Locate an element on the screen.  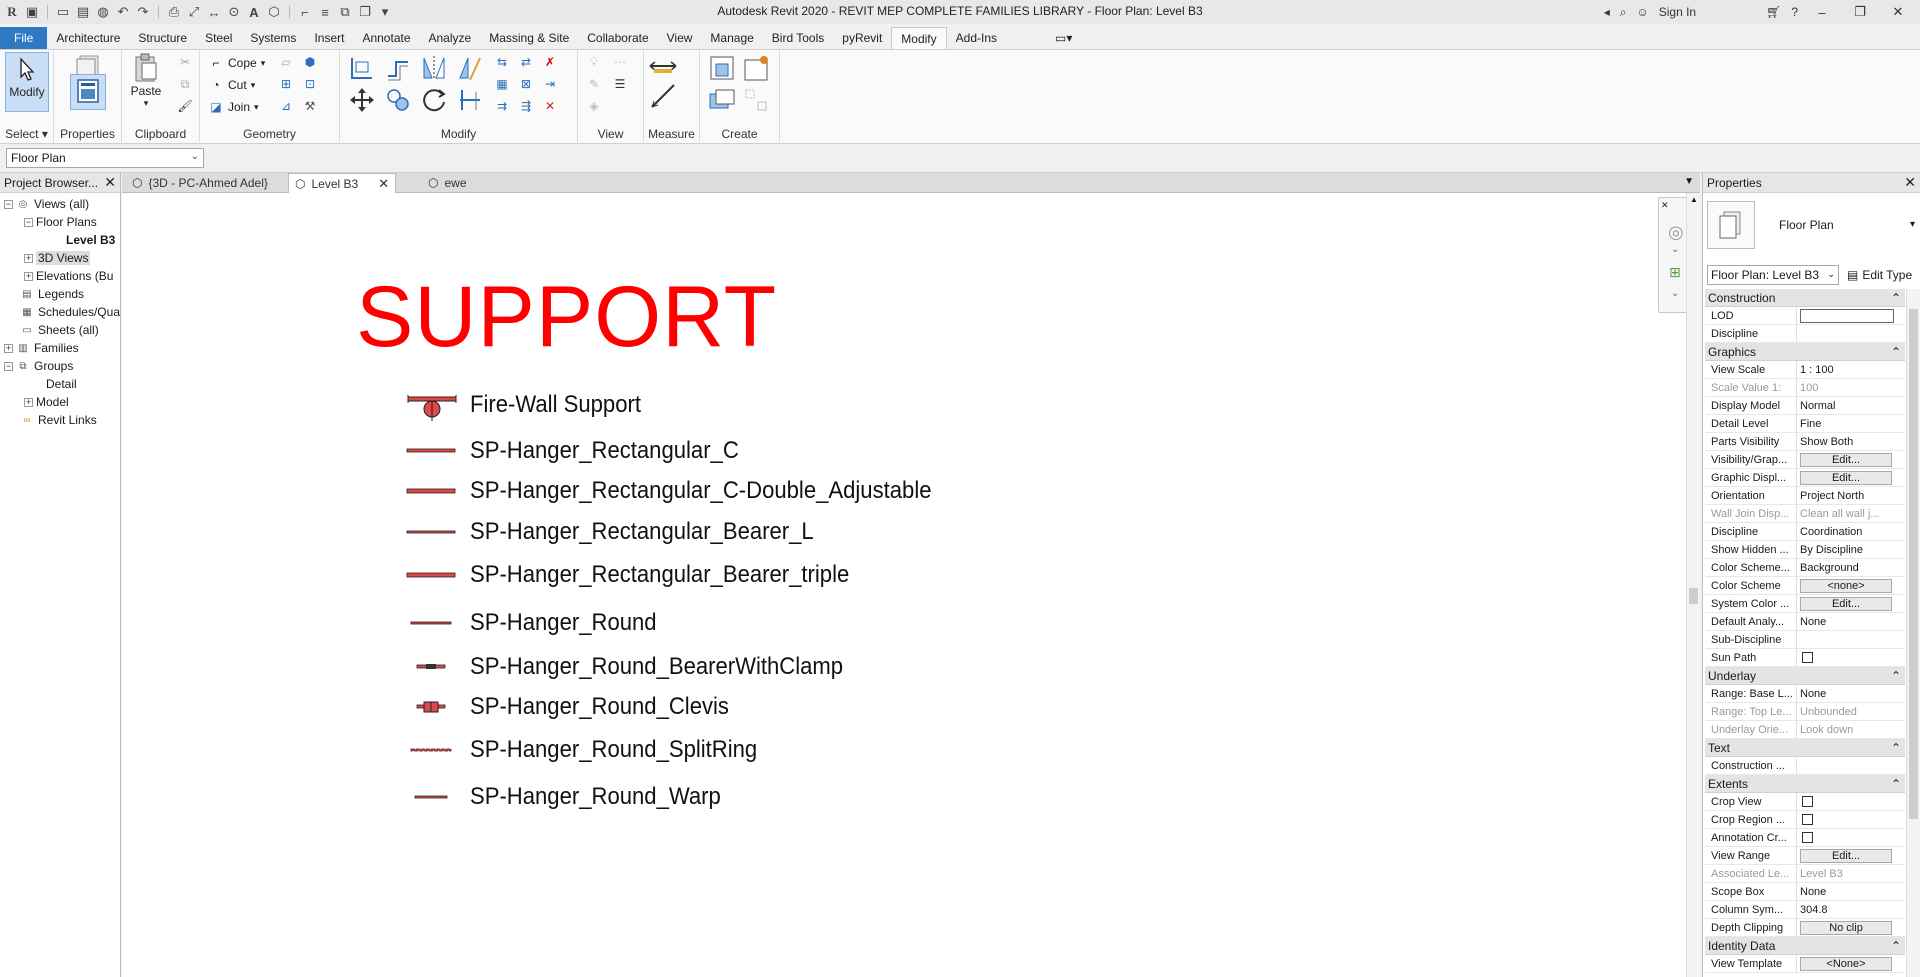
paint-icon: ⬢ is located at coordinates (310, 62).